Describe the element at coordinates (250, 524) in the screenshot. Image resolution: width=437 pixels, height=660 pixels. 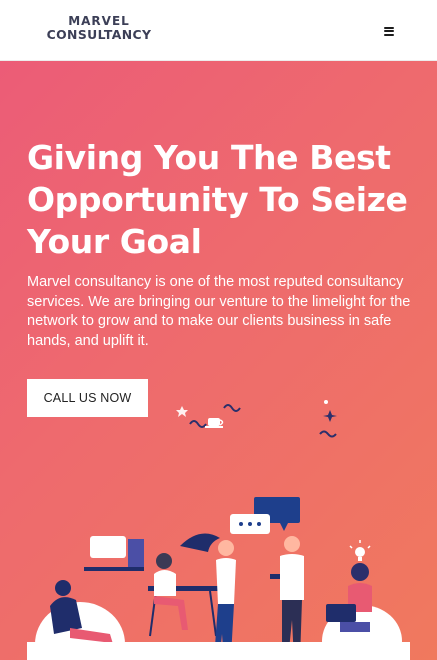
I see `typing-bubble-icon` at that location.